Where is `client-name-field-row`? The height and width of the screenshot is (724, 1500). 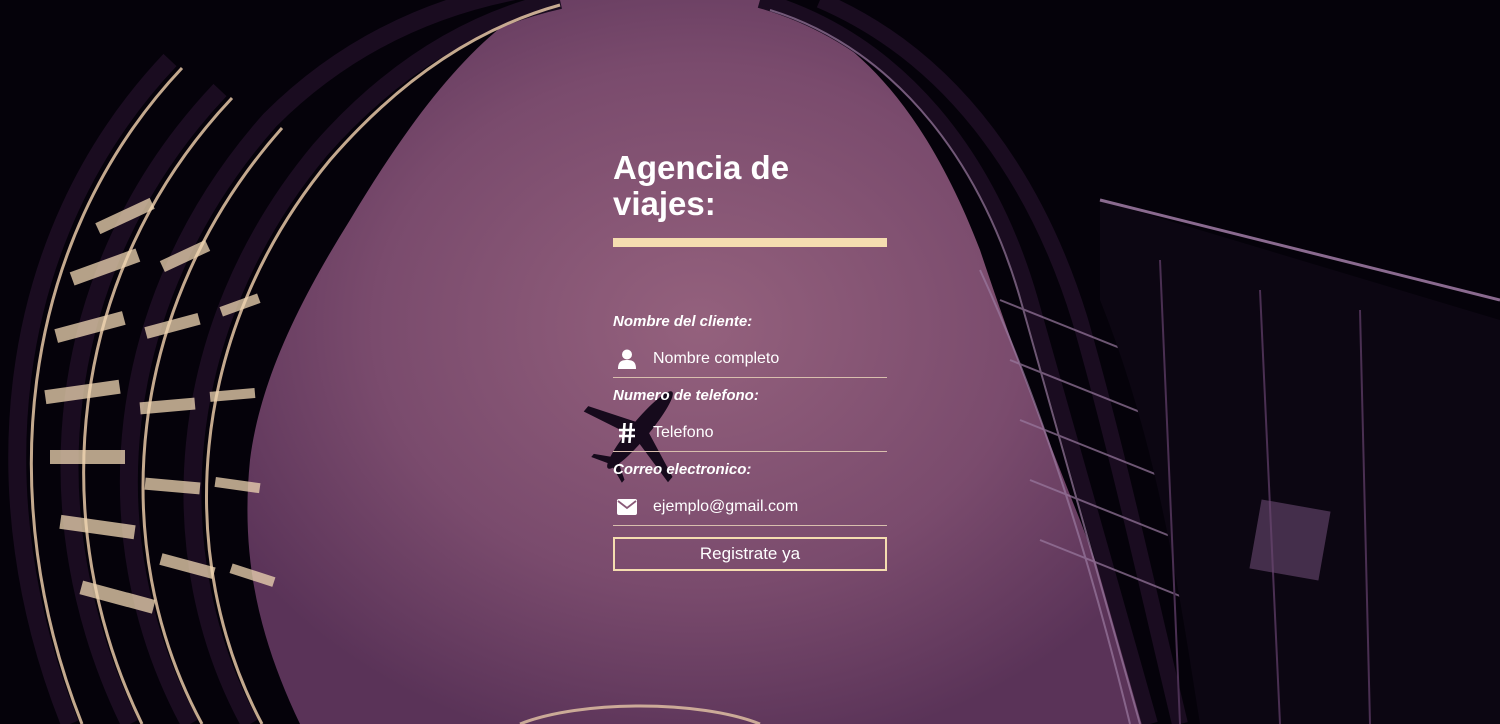
client-name-field-row is located at coordinates (750, 359).